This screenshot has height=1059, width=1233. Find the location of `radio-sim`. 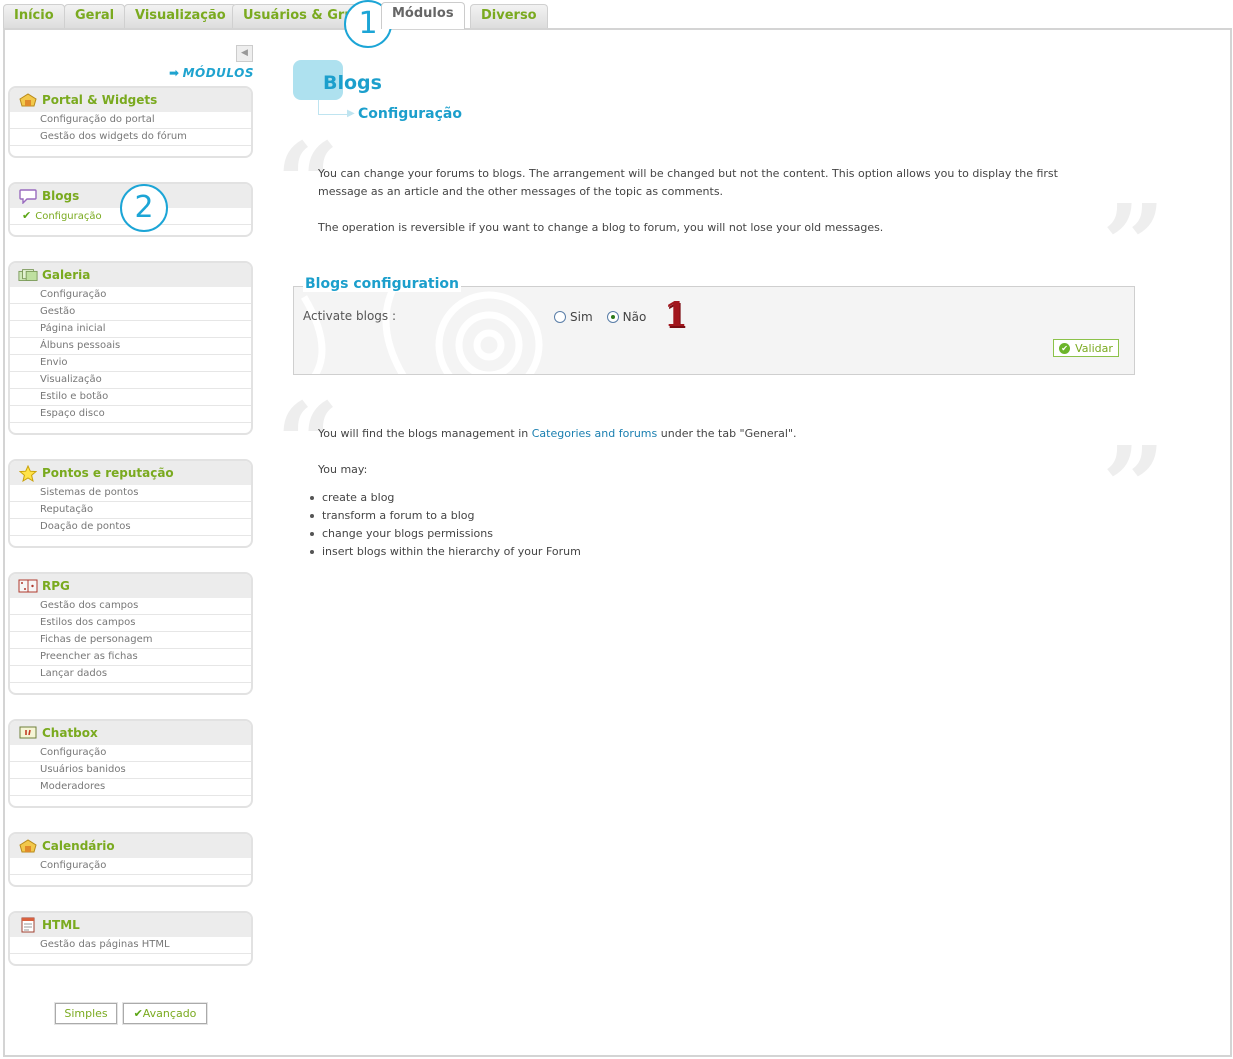

radio-sim is located at coordinates (560, 317).